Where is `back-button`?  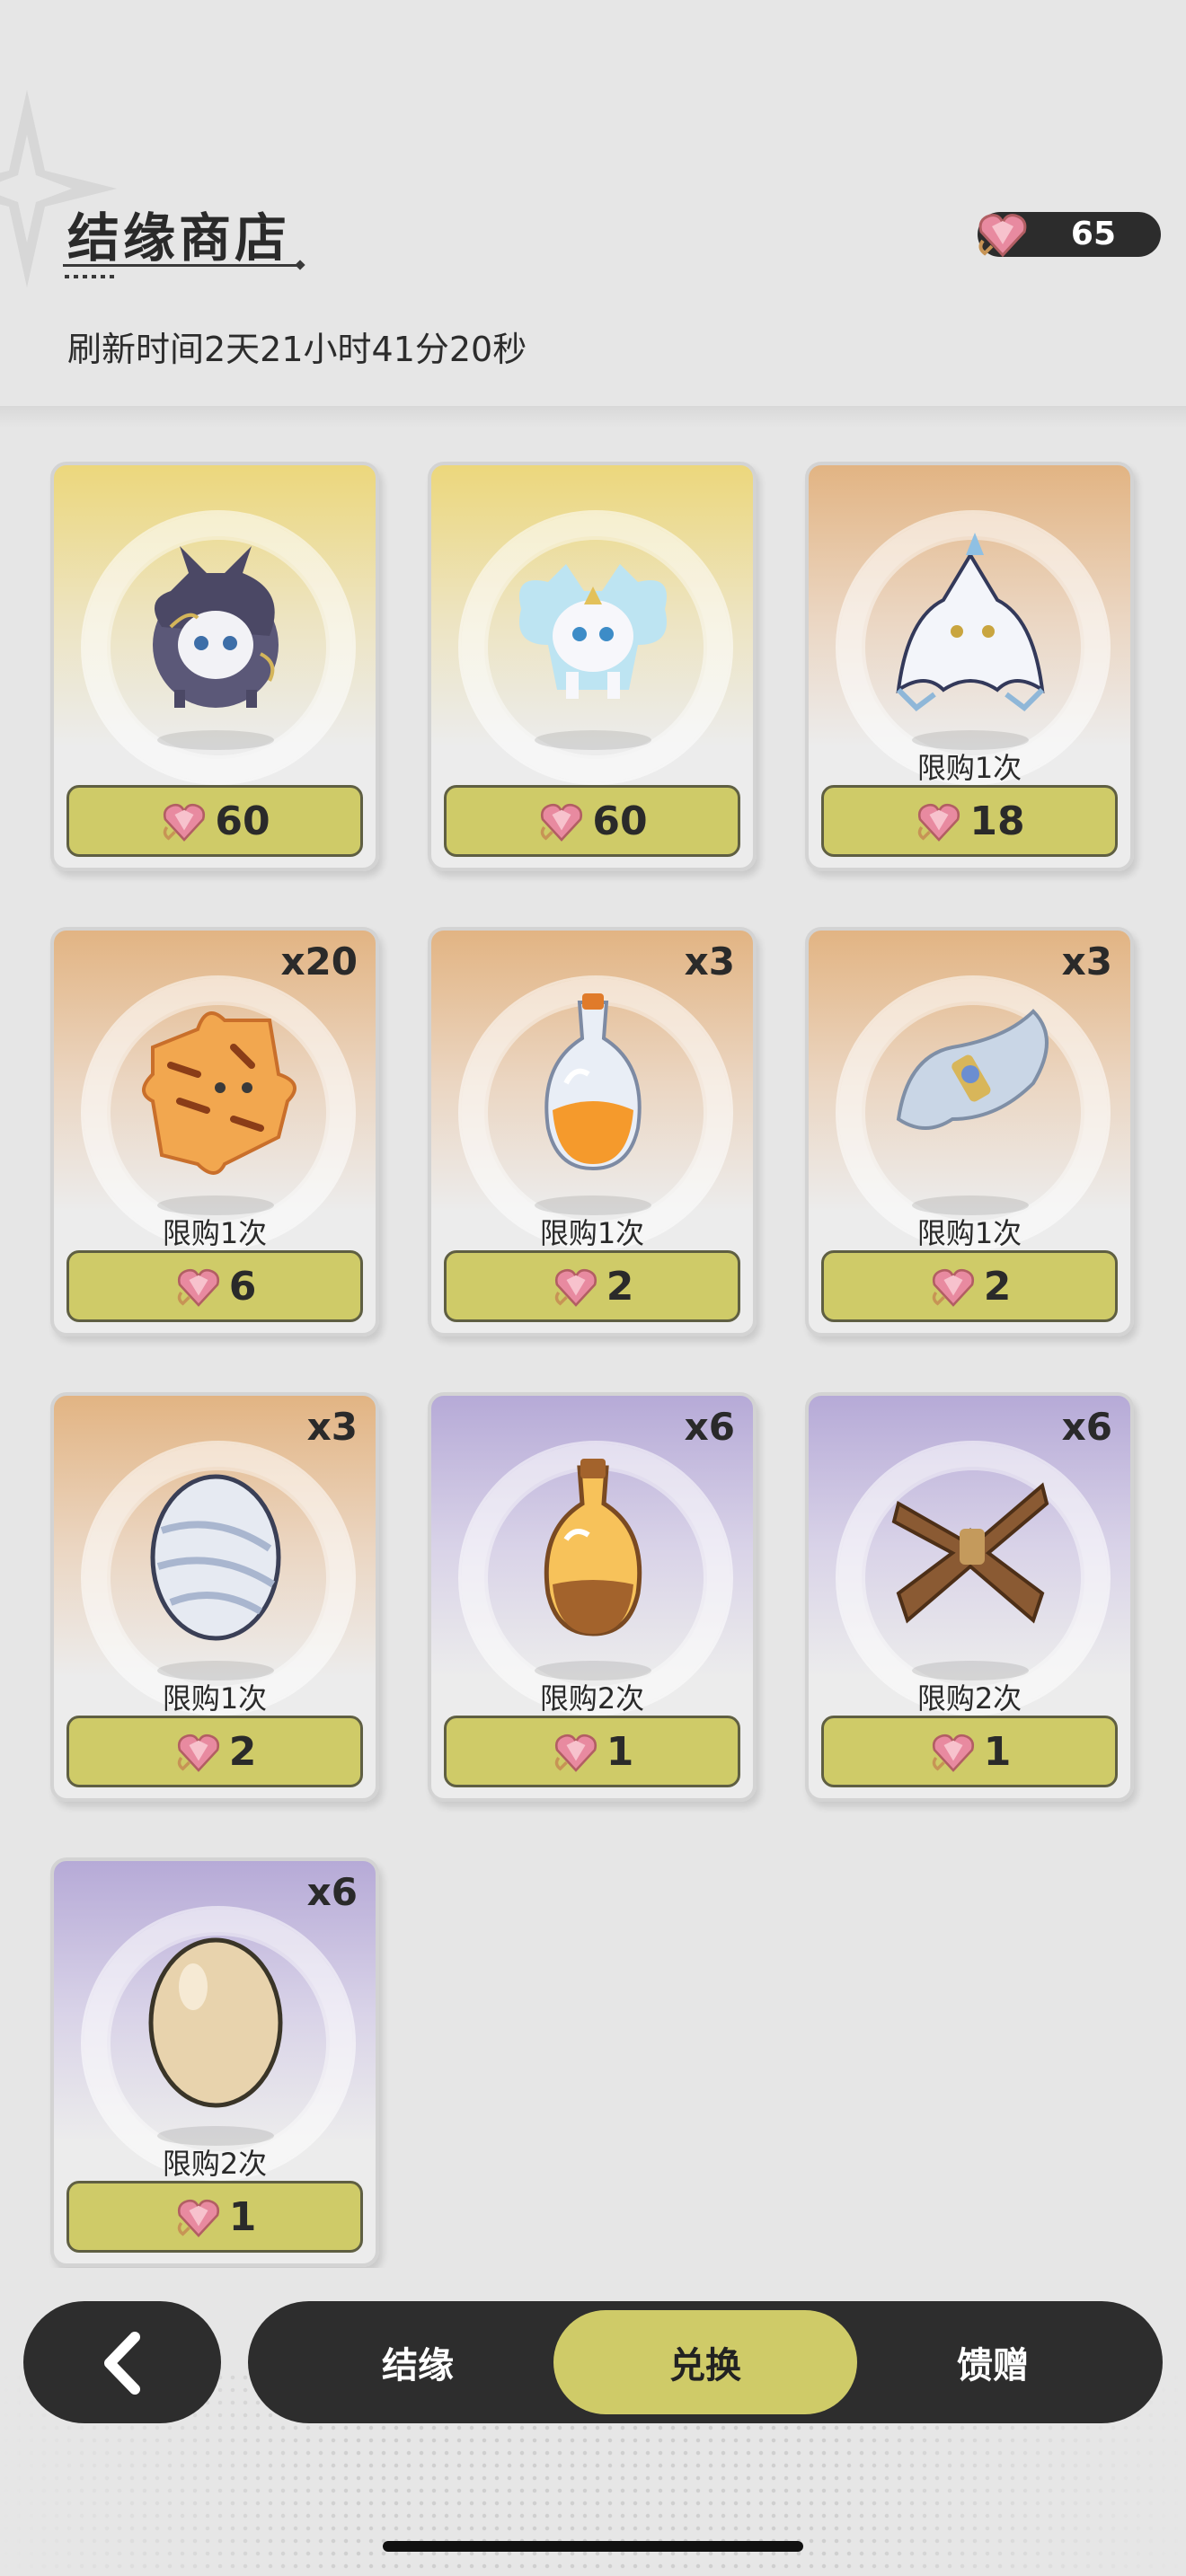 back-button is located at coordinates (122, 2362).